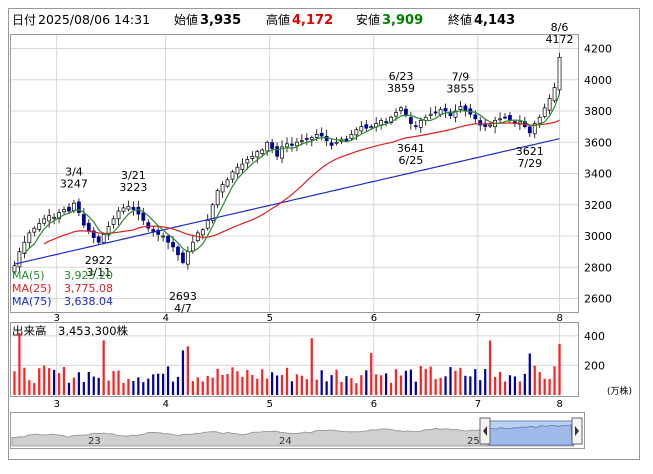 This screenshot has width=653, height=474. I want to click on price-tick-label: 3600, so click(598, 142).